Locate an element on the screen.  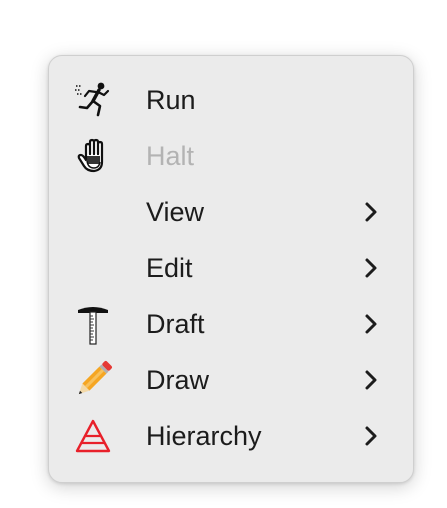
menu-item-label: Draw is located at coordinates (178, 380).